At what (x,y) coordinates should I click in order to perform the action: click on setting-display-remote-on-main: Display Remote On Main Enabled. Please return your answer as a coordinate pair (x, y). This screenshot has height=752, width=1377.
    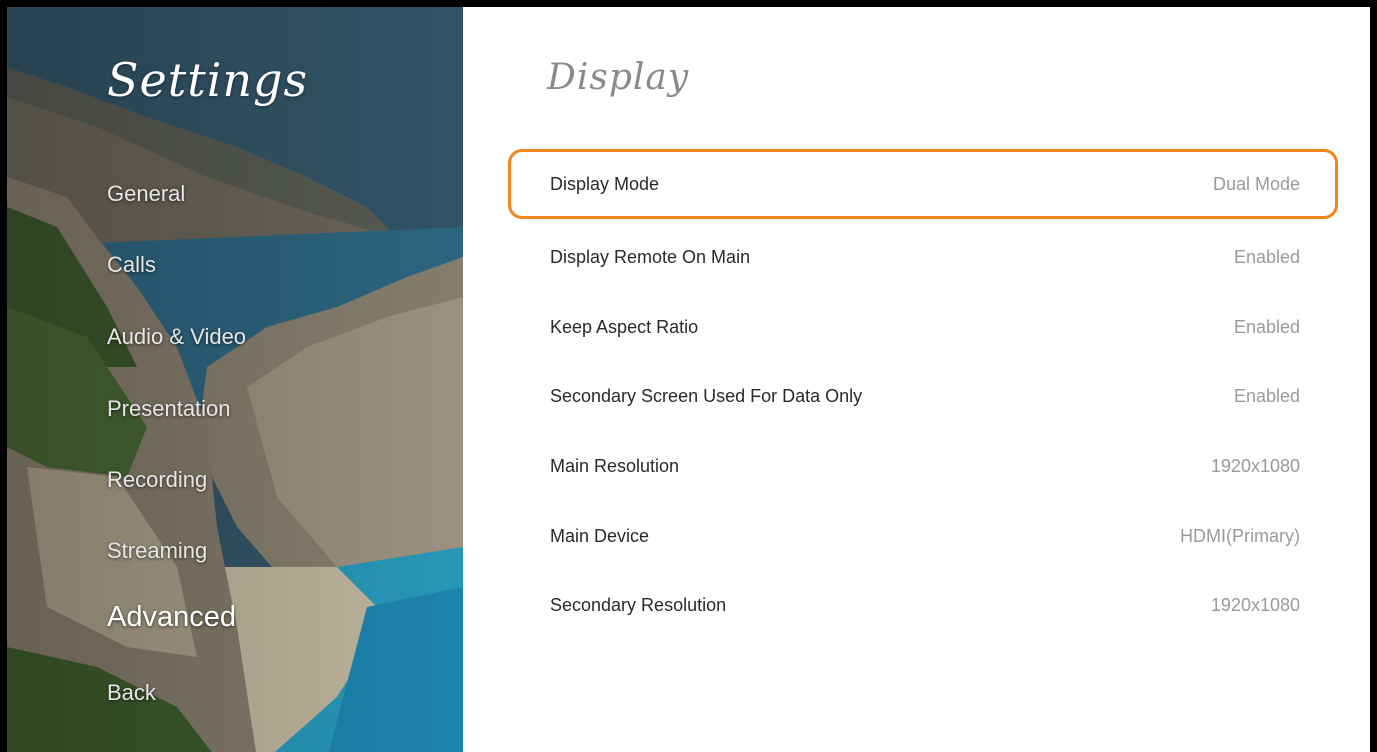
    Looking at the image, I should click on (923, 257).